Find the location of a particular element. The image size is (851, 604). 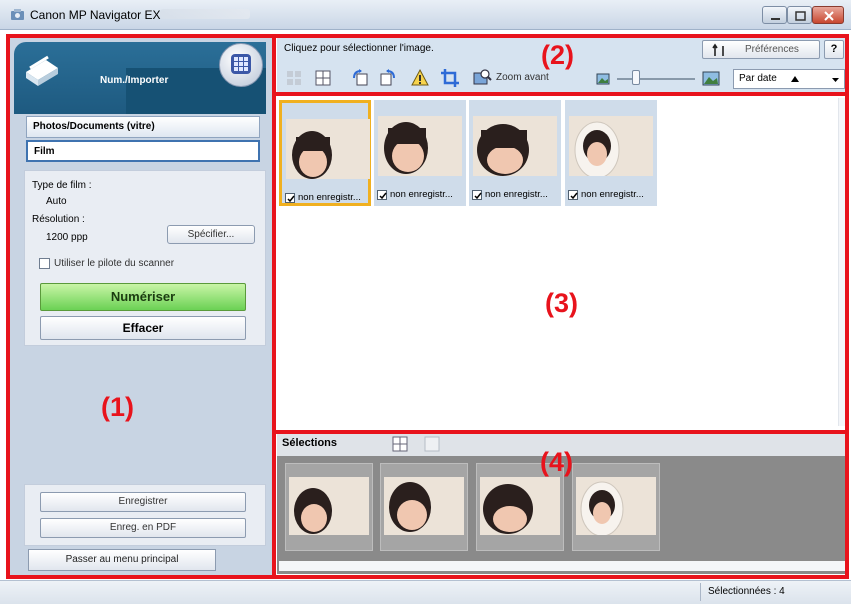

annotation-3: (3) is located at coordinates (561, 303).